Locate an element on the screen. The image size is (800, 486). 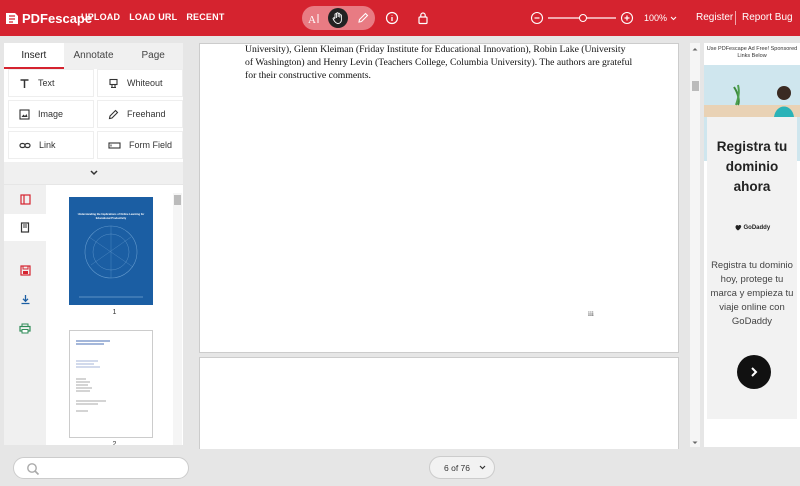
cover-graphic is located at coordinates (111, 261).